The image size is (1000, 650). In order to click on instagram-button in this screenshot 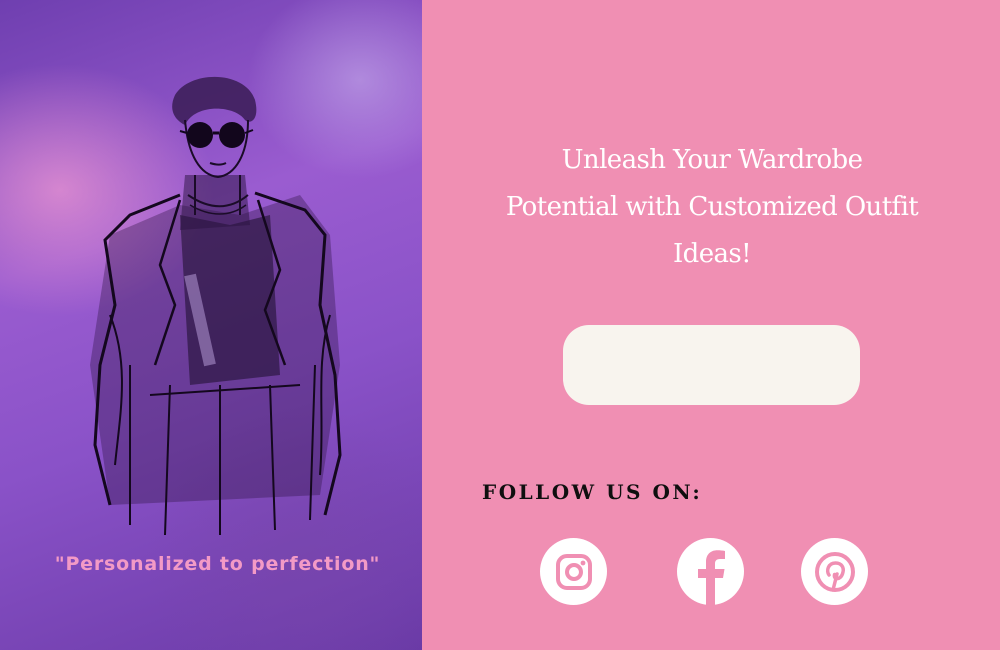, I will do `click(573, 571)`.